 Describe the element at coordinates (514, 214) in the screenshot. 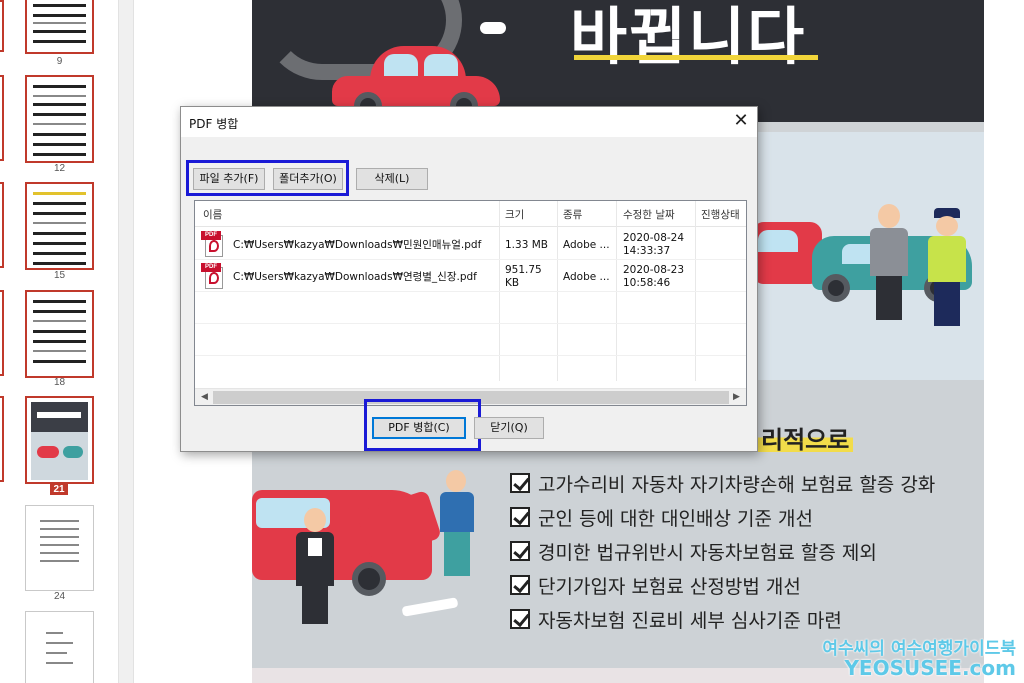

I see `column-header-size: 크기` at that location.